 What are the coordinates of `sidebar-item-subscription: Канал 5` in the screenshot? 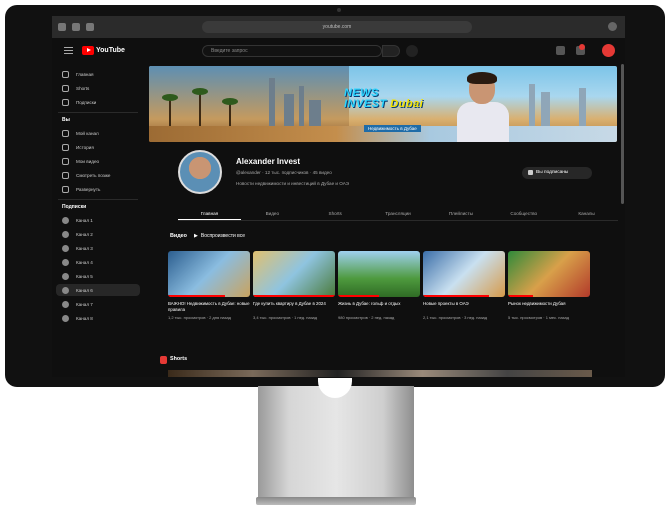 It's located at (98, 276).